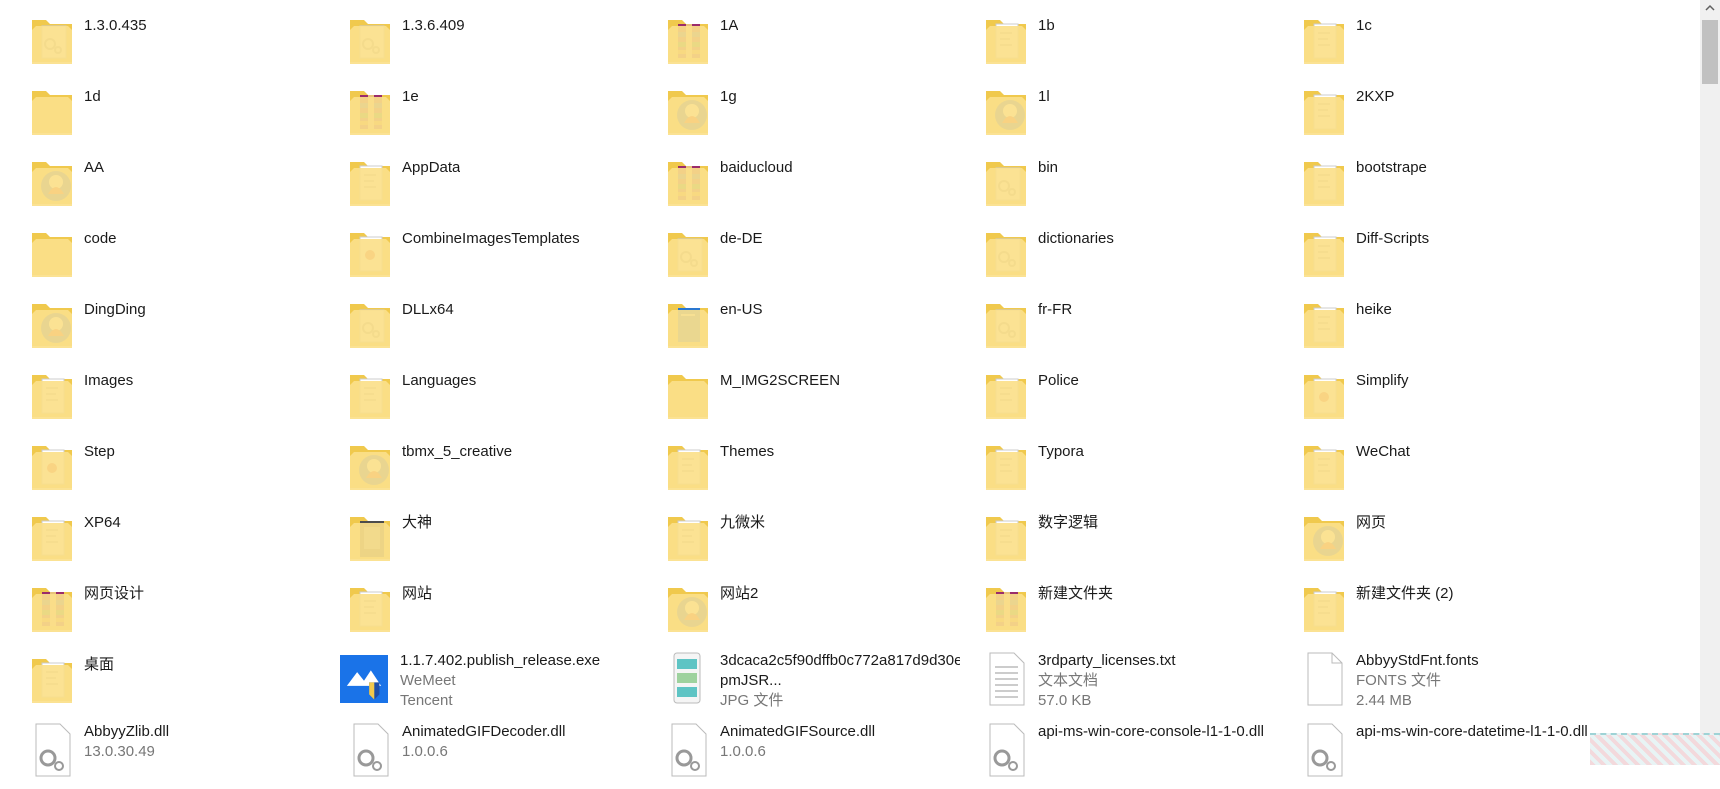 Image resolution: width=1720 pixels, height=789 pixels. Describe the element at coordinates (823, 327) in the screenshot. I see `folder-item: en-US` at that location.